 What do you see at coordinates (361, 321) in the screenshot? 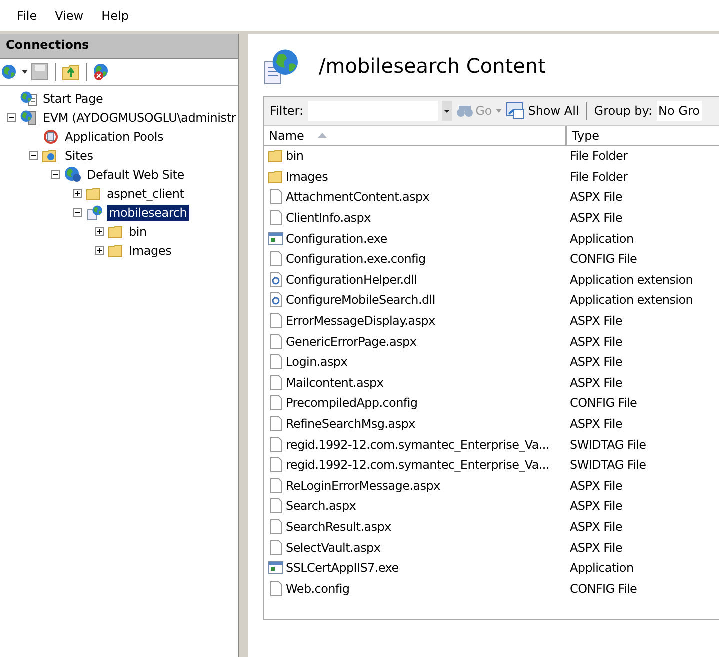
I see `file-name: ErrorMessageDisplay.aspx` at bounding box center [361, 321].